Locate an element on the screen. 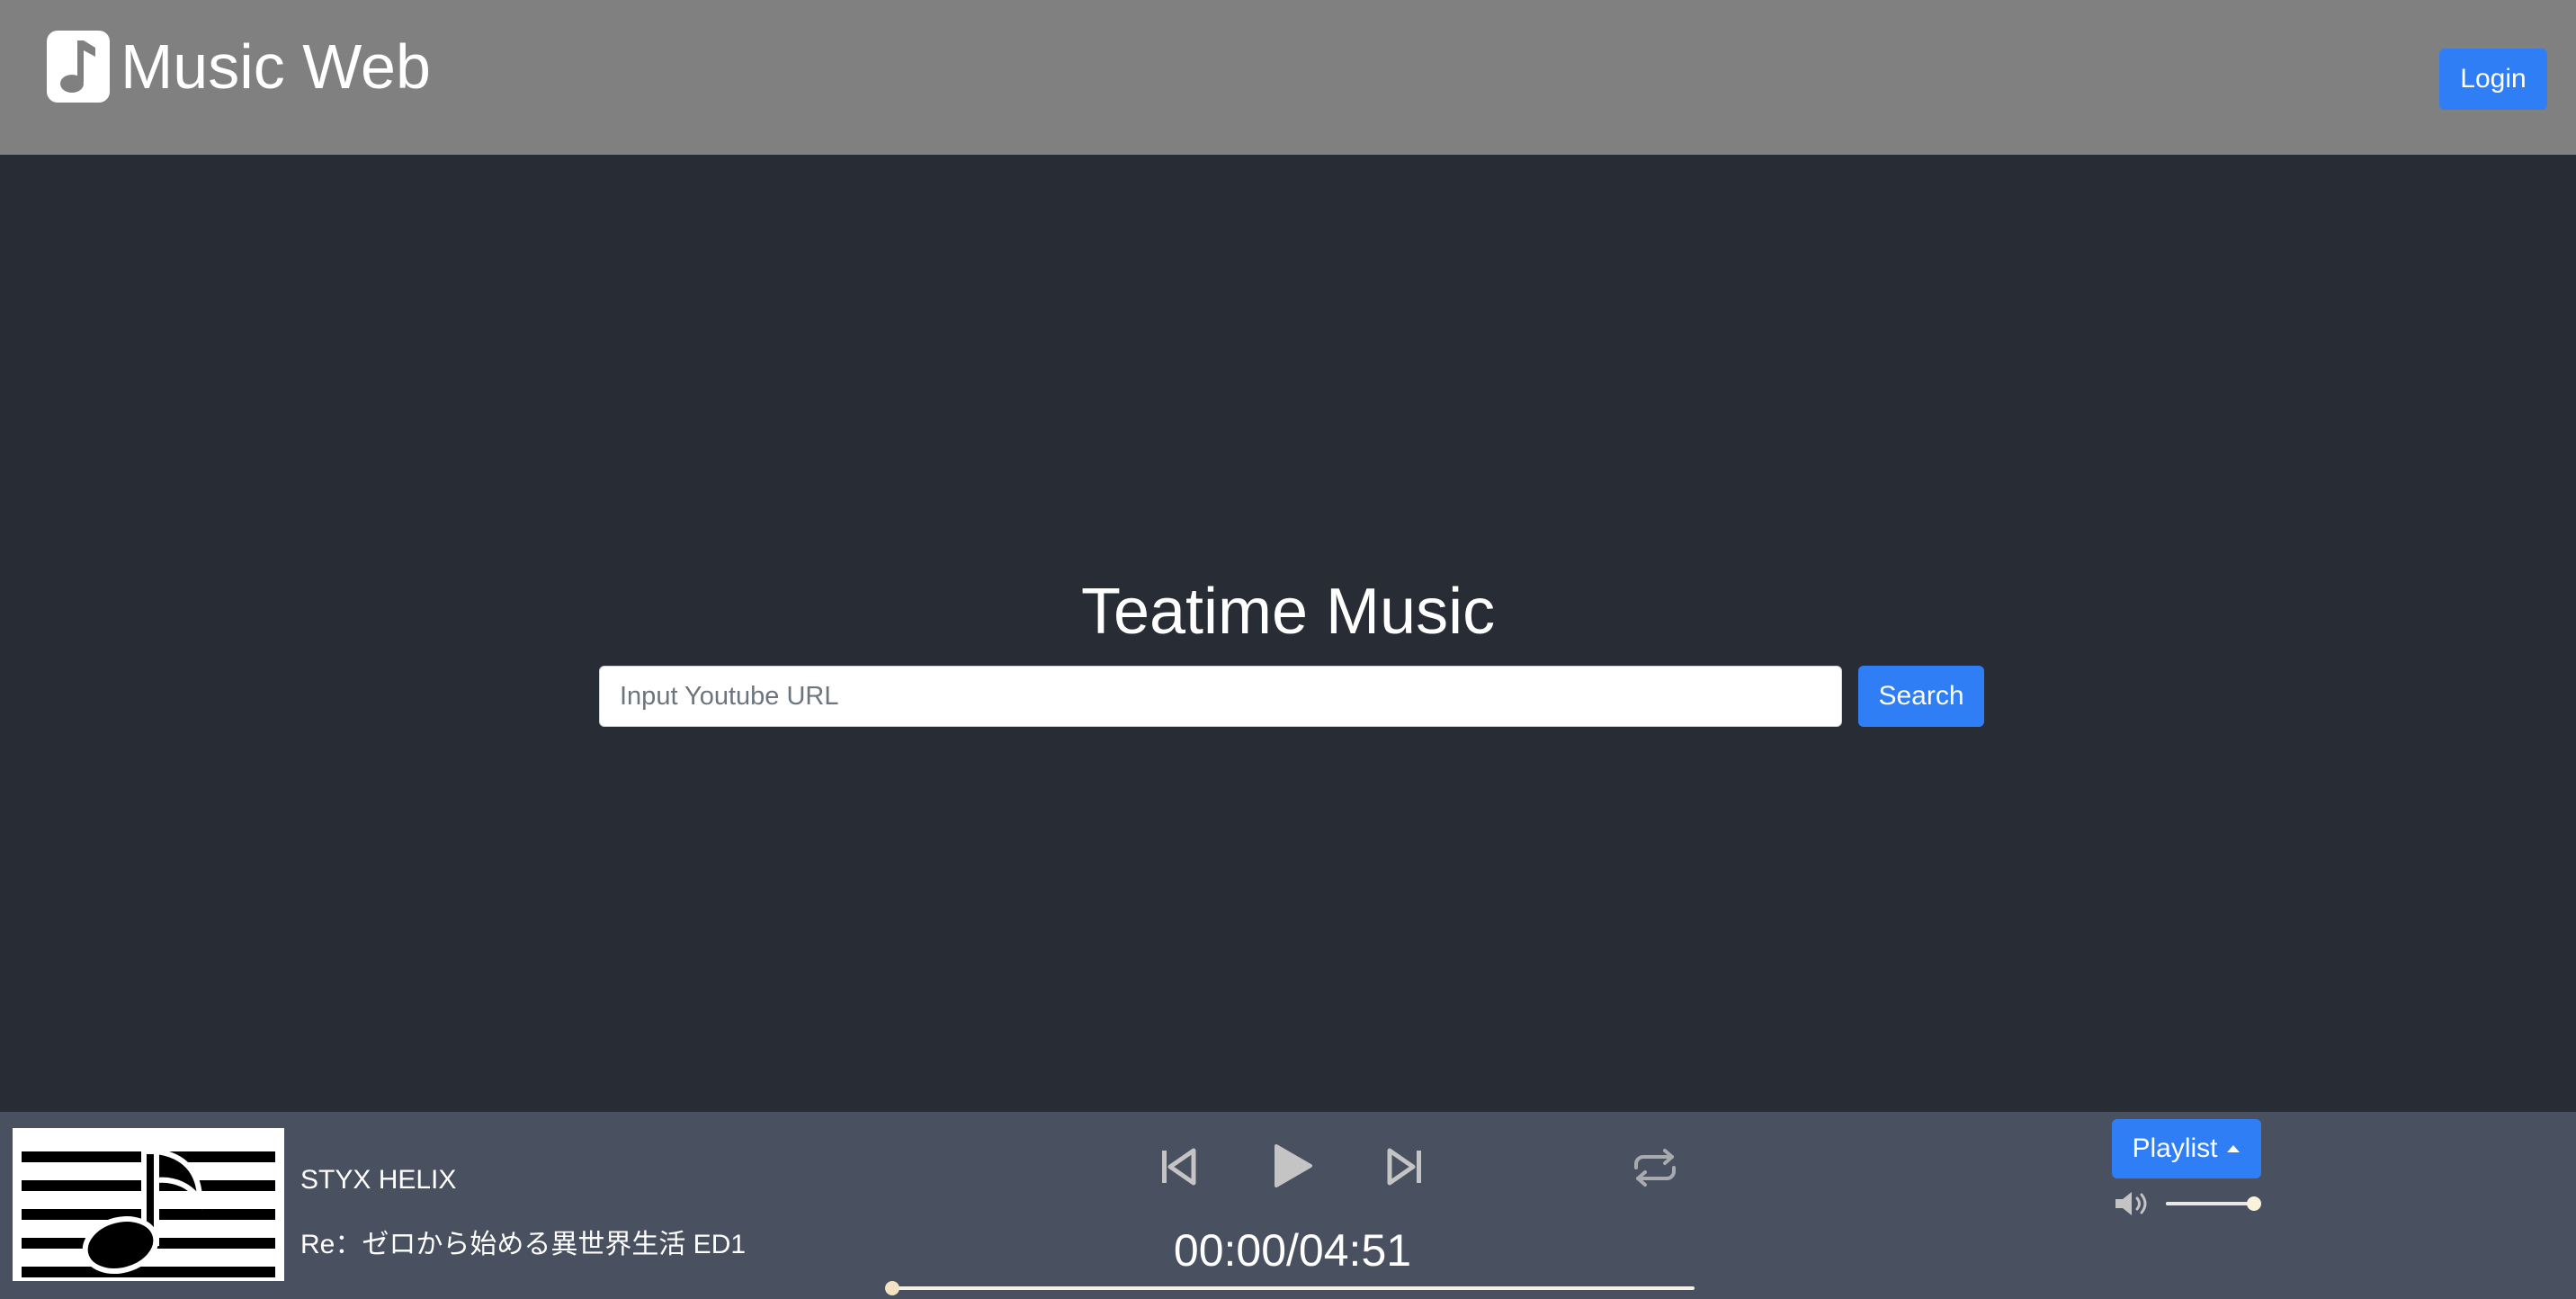 This screenshot has height=1299, width=2576. skip-next-icon is located at coordinates (1404, 1167).